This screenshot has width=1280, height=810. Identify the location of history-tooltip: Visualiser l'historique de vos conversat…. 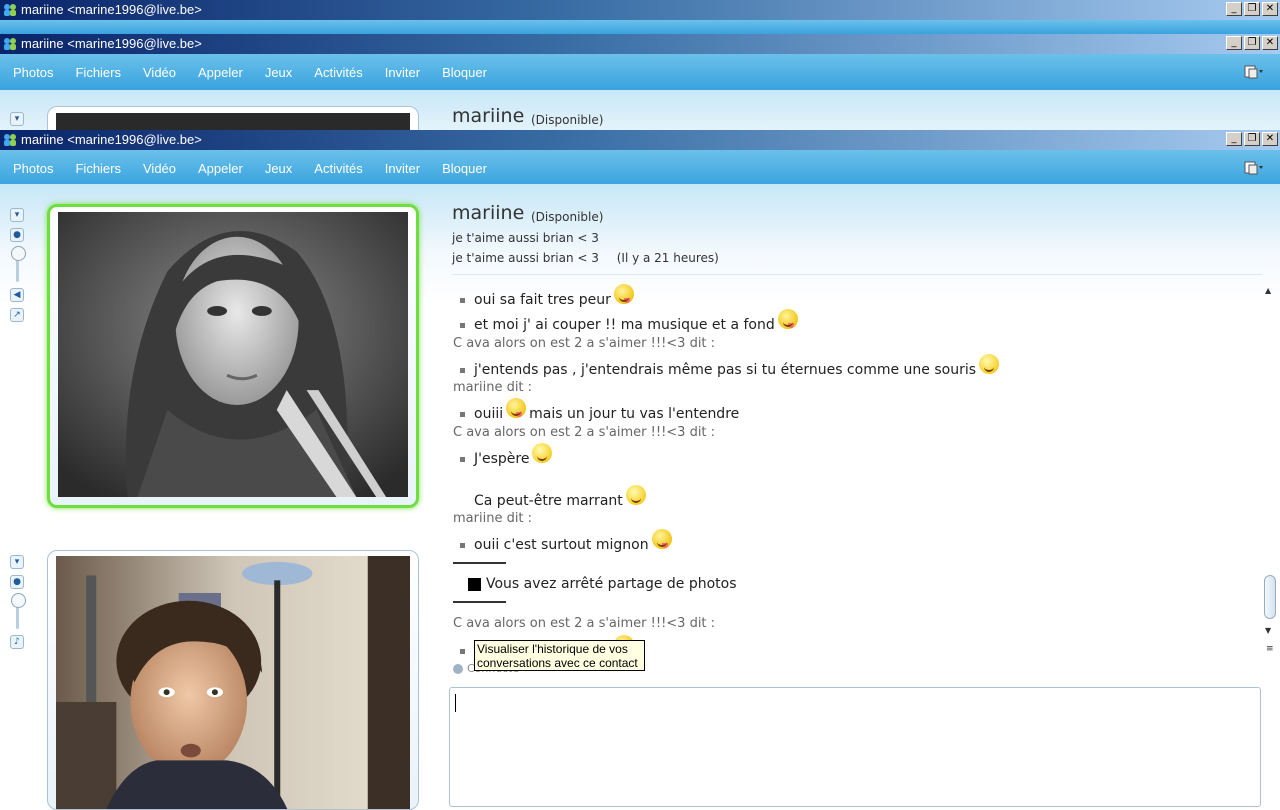
(559, 655).